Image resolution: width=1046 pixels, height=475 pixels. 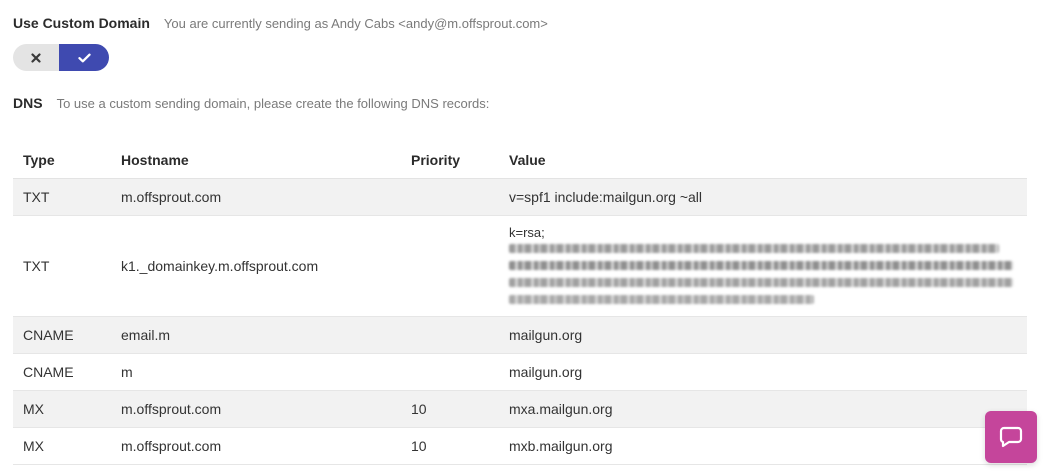 What do you see at coordinates (62, 160) in the screenshot?
I see `header-type: Type` at bounding box center [62, 160].